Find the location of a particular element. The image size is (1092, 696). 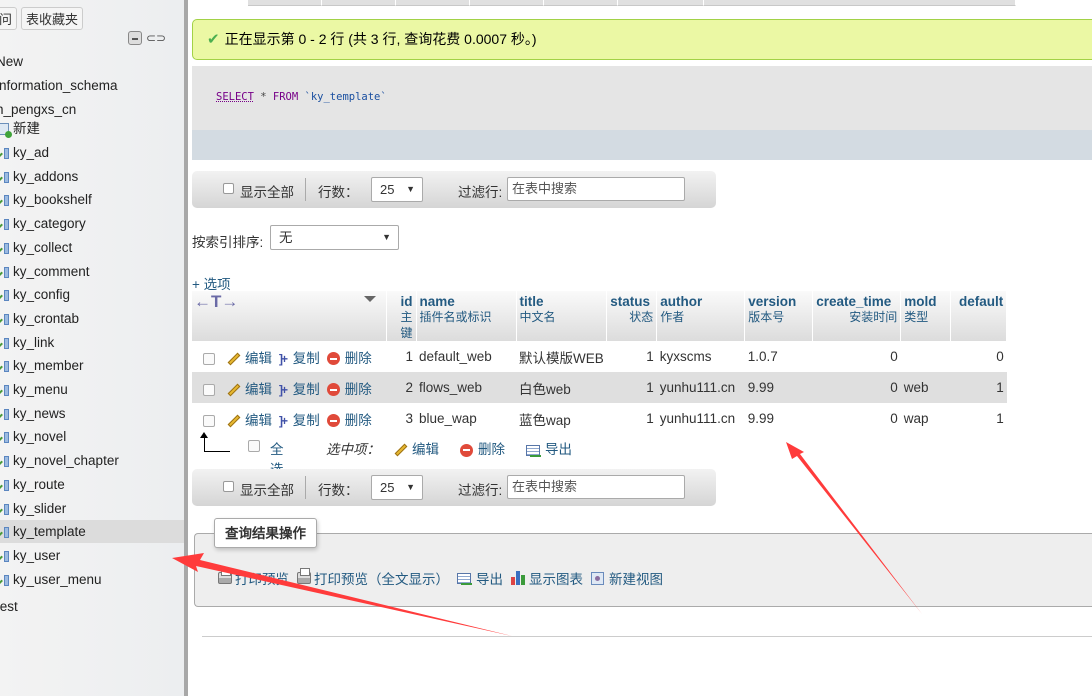

sidebar-table-item: ky_member is located at coordinates (92, 365).